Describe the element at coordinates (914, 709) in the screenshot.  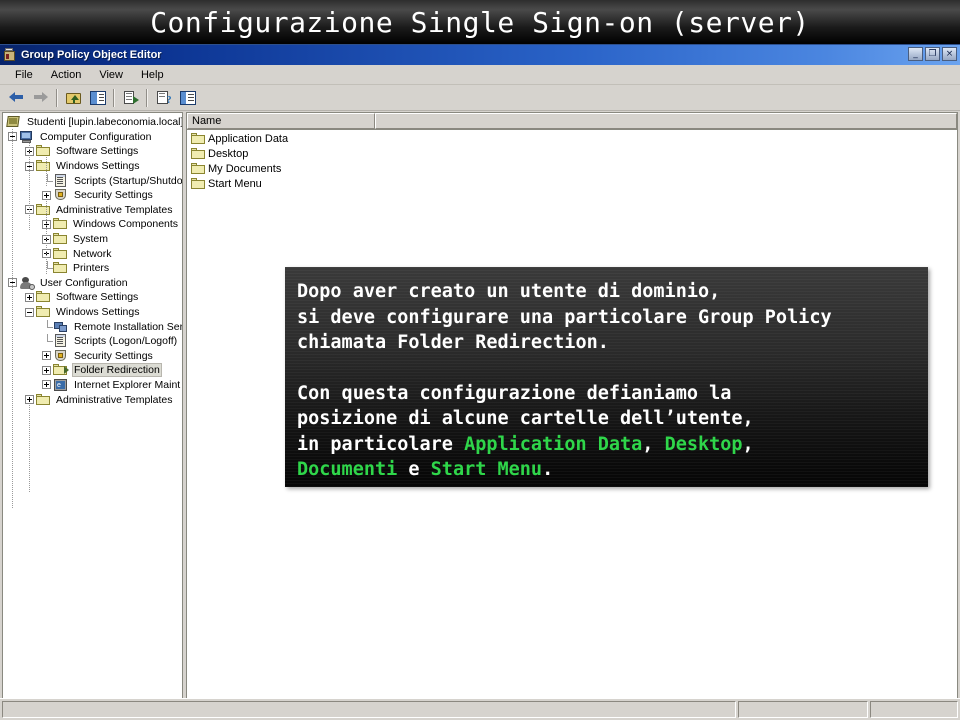
I see `status-panel-tertiary` at that location.